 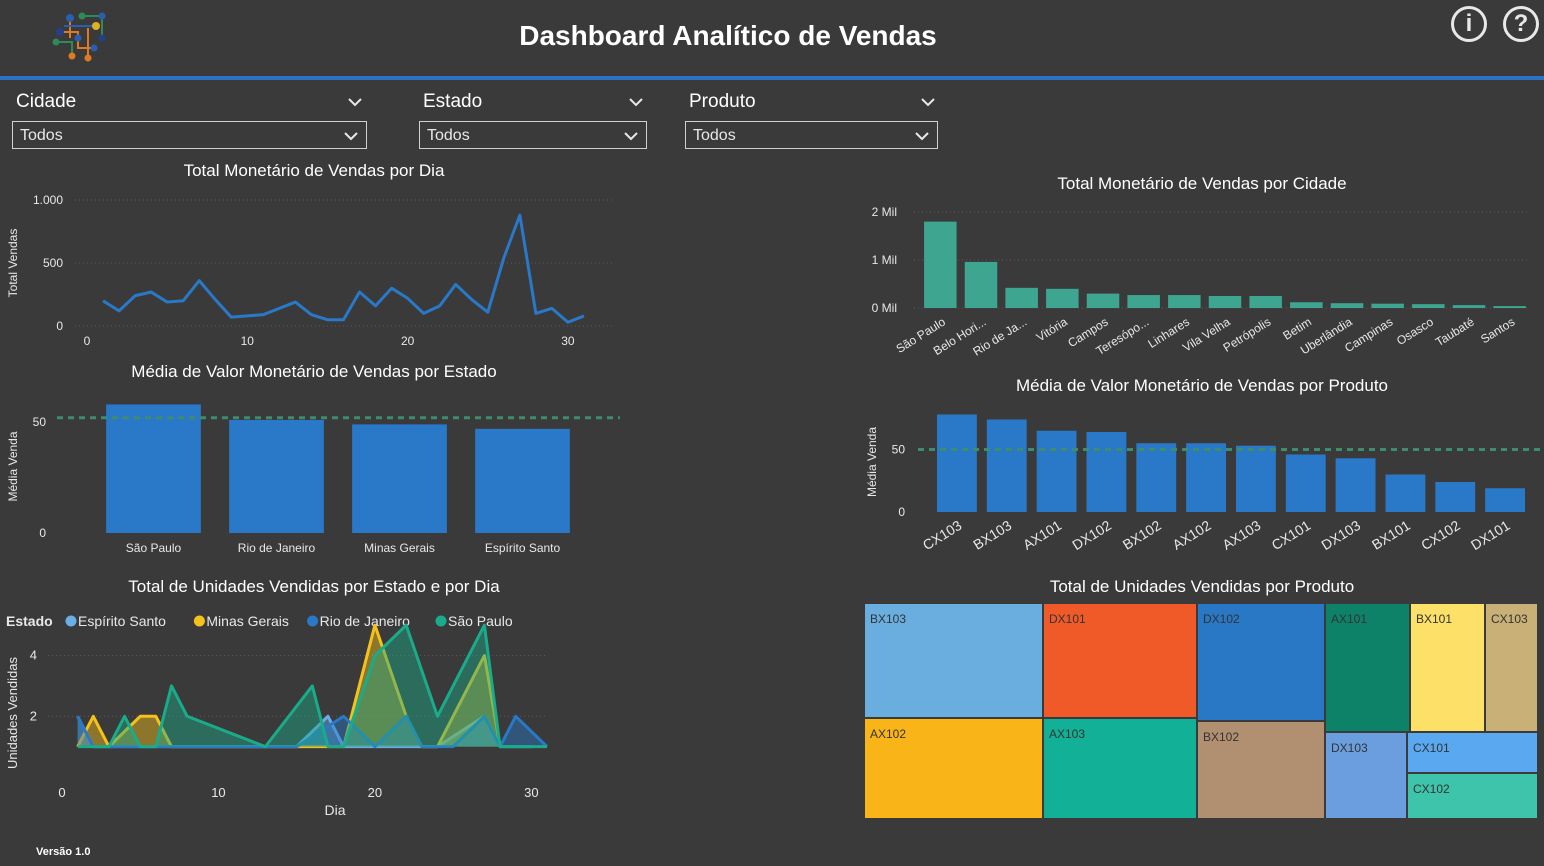 What do you see at coordinates (46, 101) in the screenshot?
I see `filter-title-cidade: Cidade` at bounding box center [46, 101].